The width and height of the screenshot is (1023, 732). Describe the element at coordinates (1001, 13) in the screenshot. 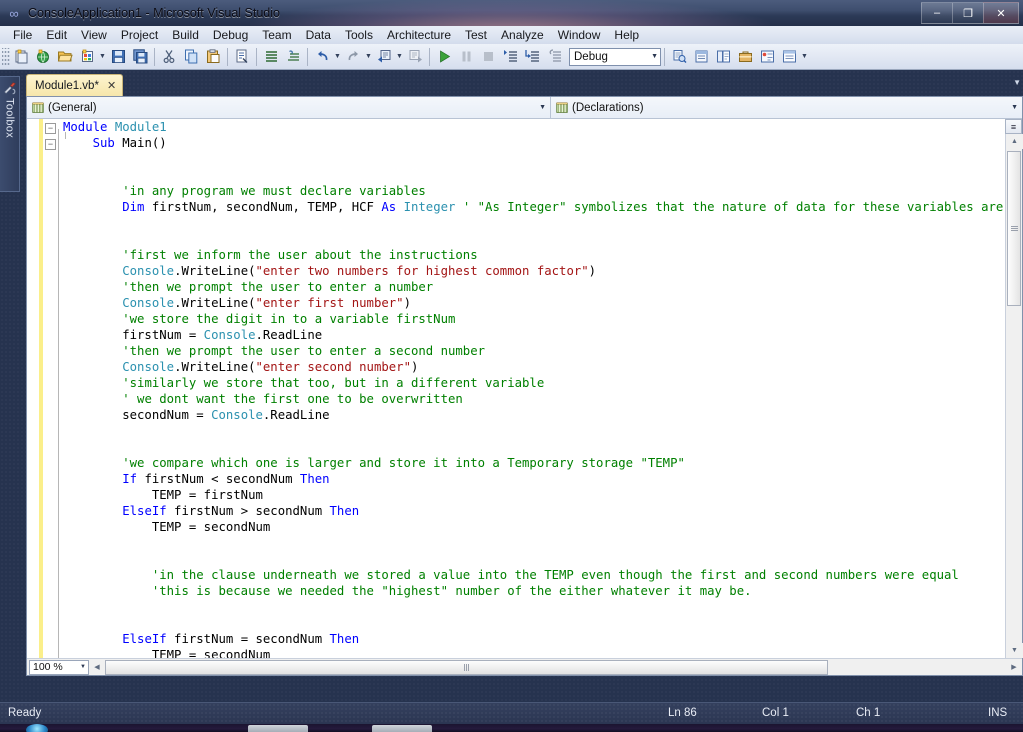

I see `close-button: ✕` at that location.